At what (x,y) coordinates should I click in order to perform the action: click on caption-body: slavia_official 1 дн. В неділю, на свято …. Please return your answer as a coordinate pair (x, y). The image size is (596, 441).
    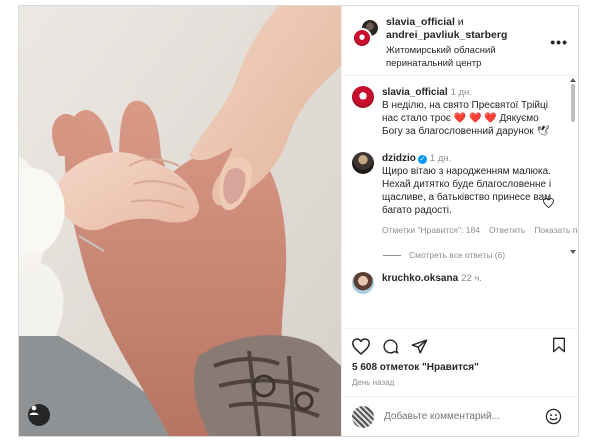
    Looking at the image, I should click on (472, 112).